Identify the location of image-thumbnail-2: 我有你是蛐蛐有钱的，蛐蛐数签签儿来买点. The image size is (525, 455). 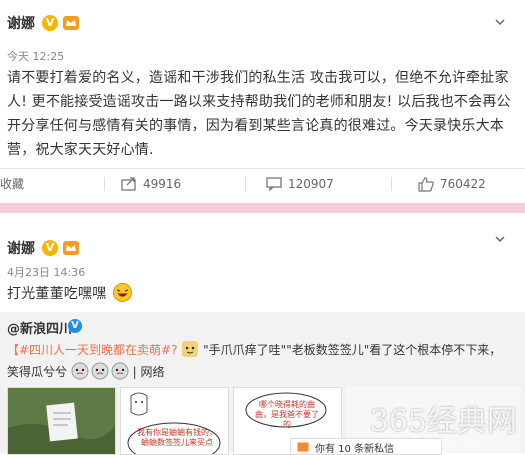
(174, 421).